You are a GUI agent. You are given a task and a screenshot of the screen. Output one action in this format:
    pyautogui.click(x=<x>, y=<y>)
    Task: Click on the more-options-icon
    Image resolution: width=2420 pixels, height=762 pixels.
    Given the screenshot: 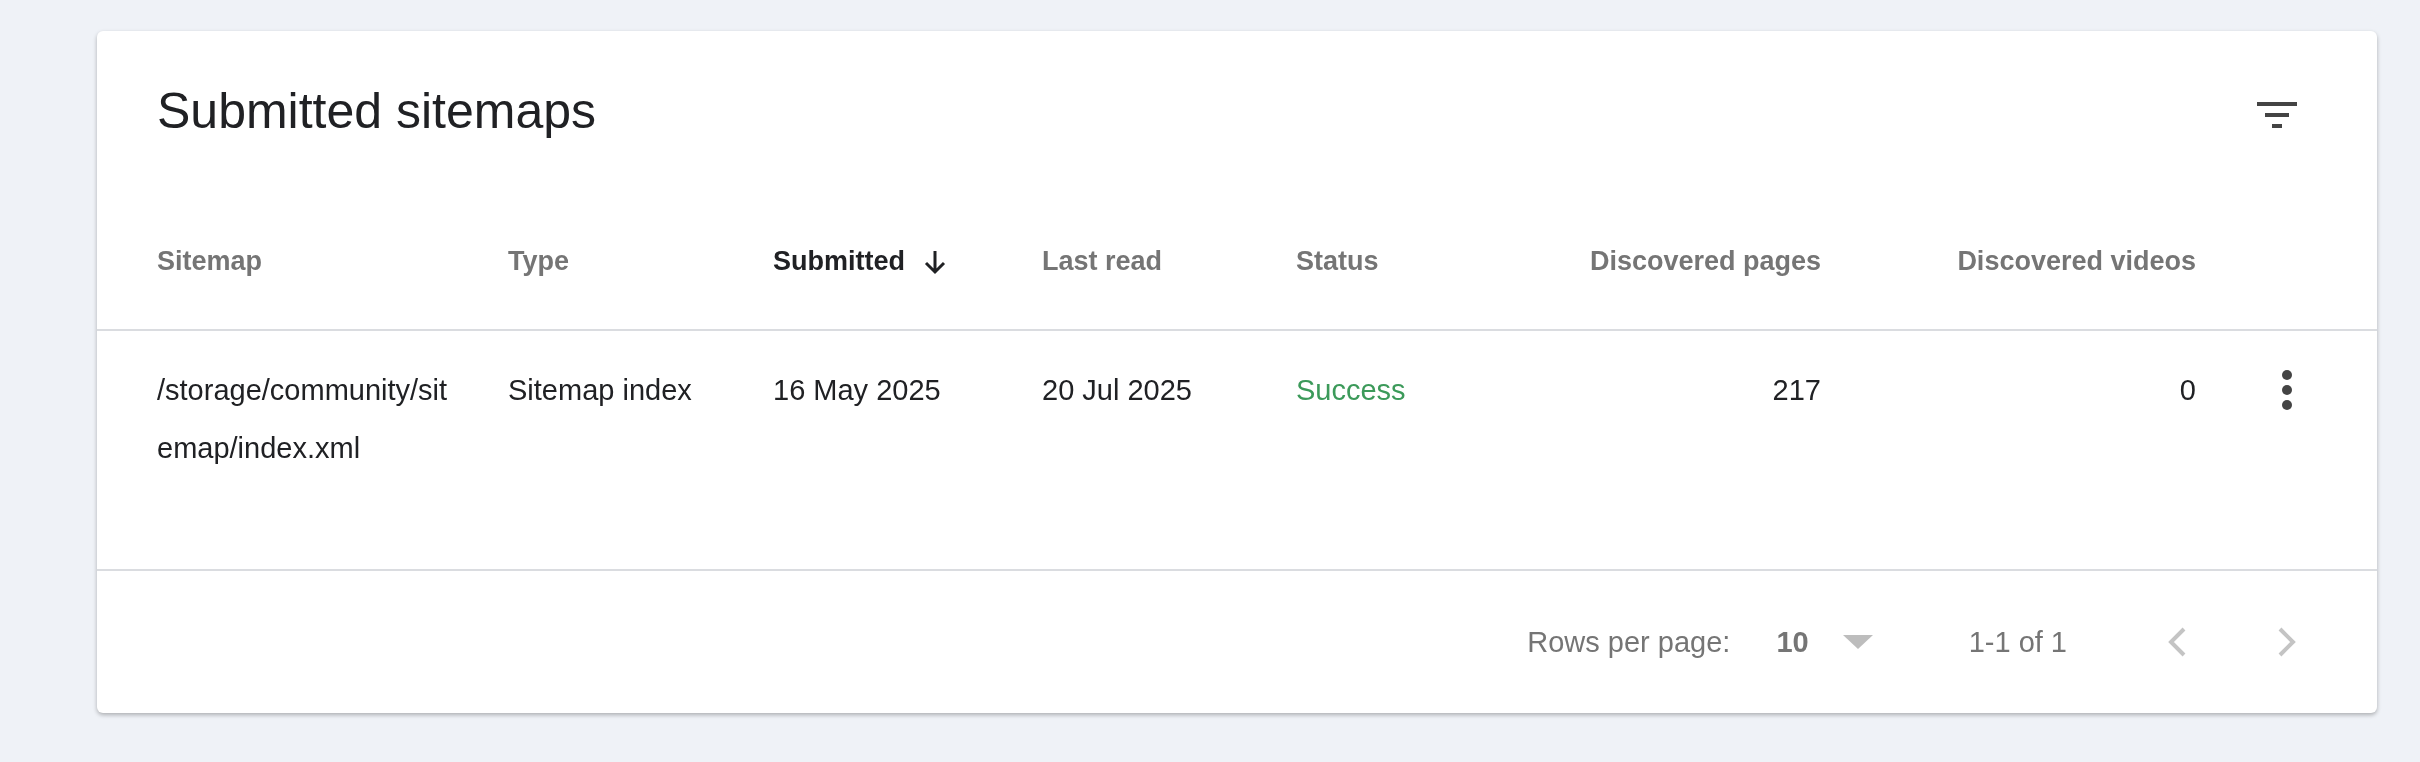 What is the action you would take?
    pyautogui.click(x=2286, y=390)
    